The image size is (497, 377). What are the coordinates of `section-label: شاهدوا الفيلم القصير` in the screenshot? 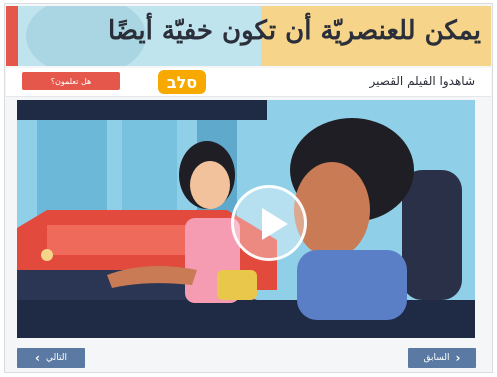 It's located at (422, 81).